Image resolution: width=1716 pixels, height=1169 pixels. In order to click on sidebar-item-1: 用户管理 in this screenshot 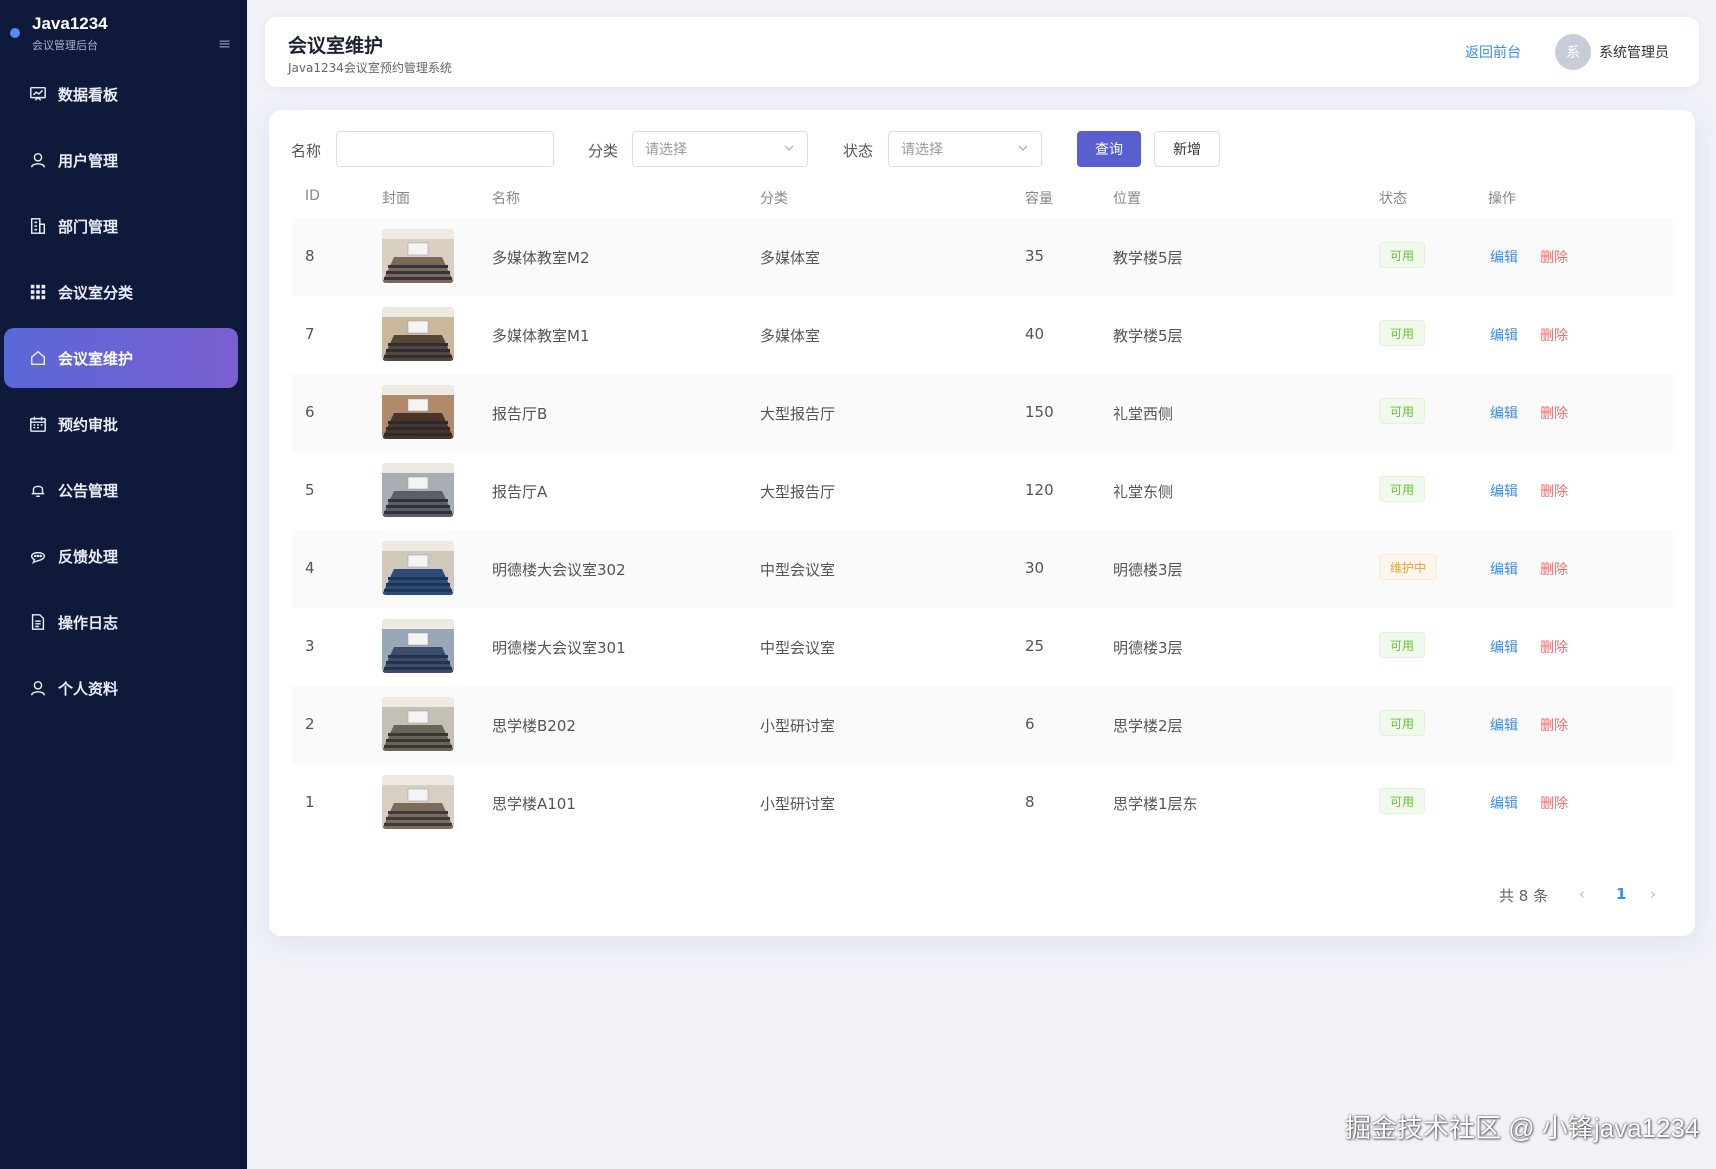, I will do `click(121, 160)`.